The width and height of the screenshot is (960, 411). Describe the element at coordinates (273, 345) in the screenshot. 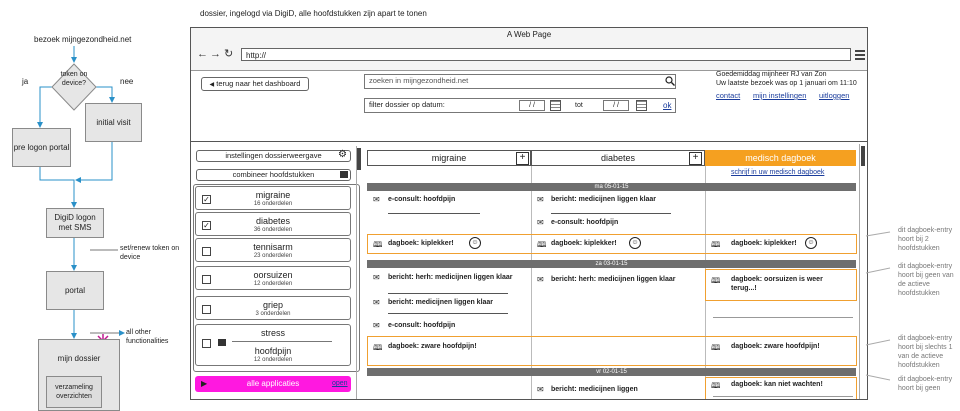

I see `chapter-stress-hoofdpijn: stress hoofdpijn 12 onderdelen` at that location.